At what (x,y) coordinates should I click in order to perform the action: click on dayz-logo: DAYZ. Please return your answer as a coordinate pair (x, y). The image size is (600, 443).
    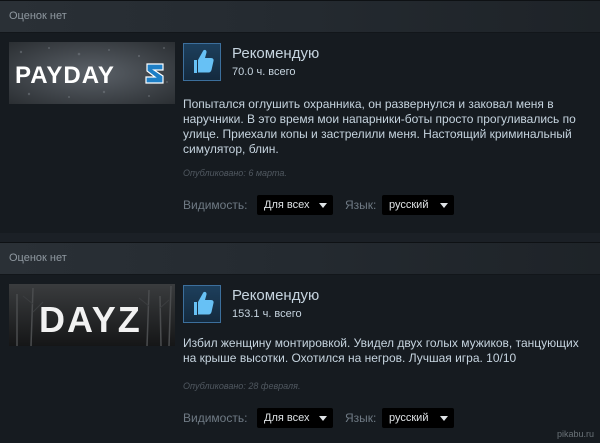
    Looking at the image, I should click on (92, 315).